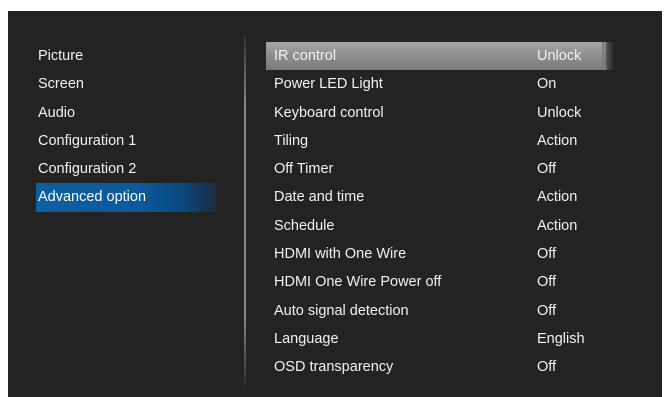  Describe the element at coordinates (436, 84) in the screenshot. I see `setting-row-power-led-light: Power LED Light On` at that location.